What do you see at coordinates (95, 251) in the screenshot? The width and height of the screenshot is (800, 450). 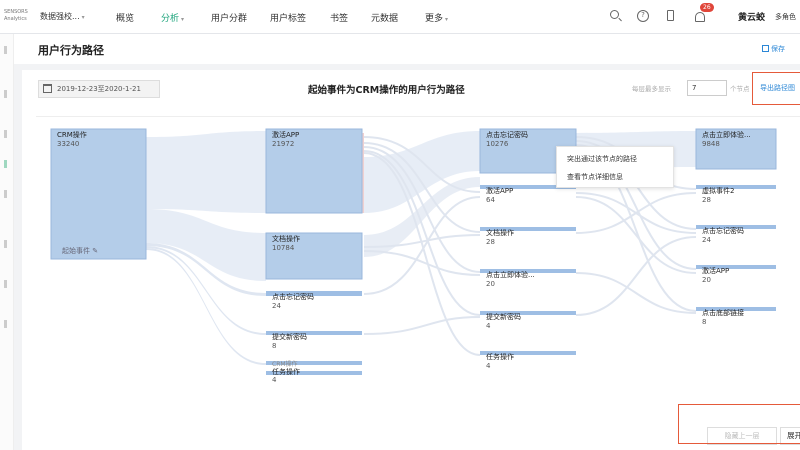 I see `pin-icon: ✎` at bounding box center [95, 251].